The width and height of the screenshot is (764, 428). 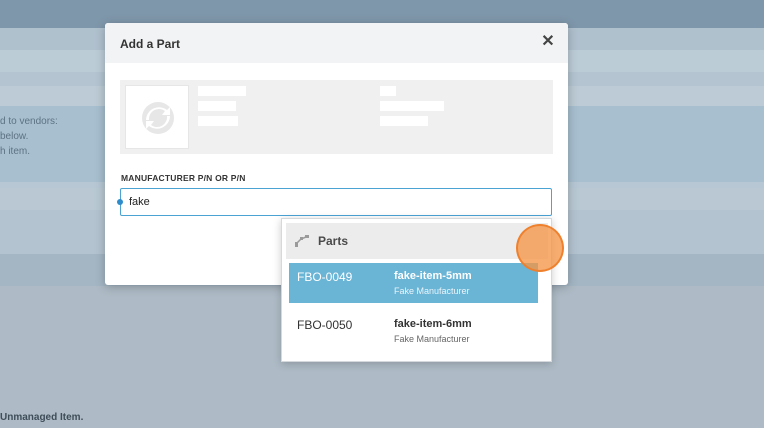 What do you see at coordinates (336, 117) in the screenshot?
I see `part-preview-placeholder` at bounding box center [336, 117].